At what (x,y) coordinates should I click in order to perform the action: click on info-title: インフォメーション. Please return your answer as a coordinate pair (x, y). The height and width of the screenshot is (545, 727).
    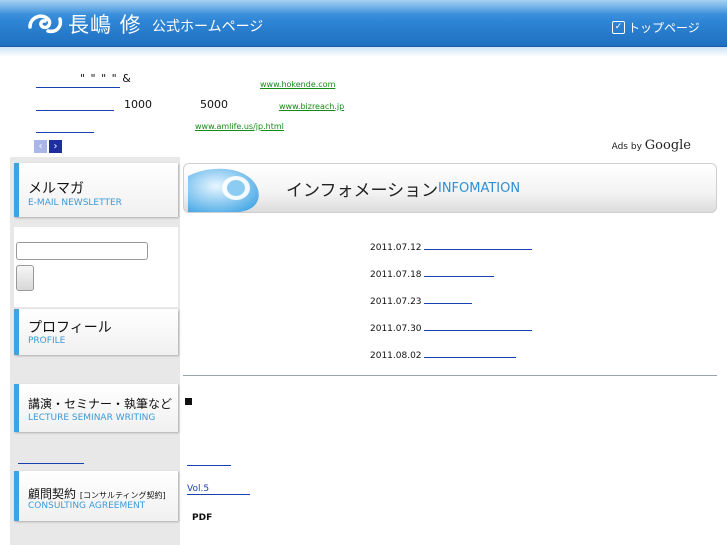
    Looking at the image, I should click on (362, 191).